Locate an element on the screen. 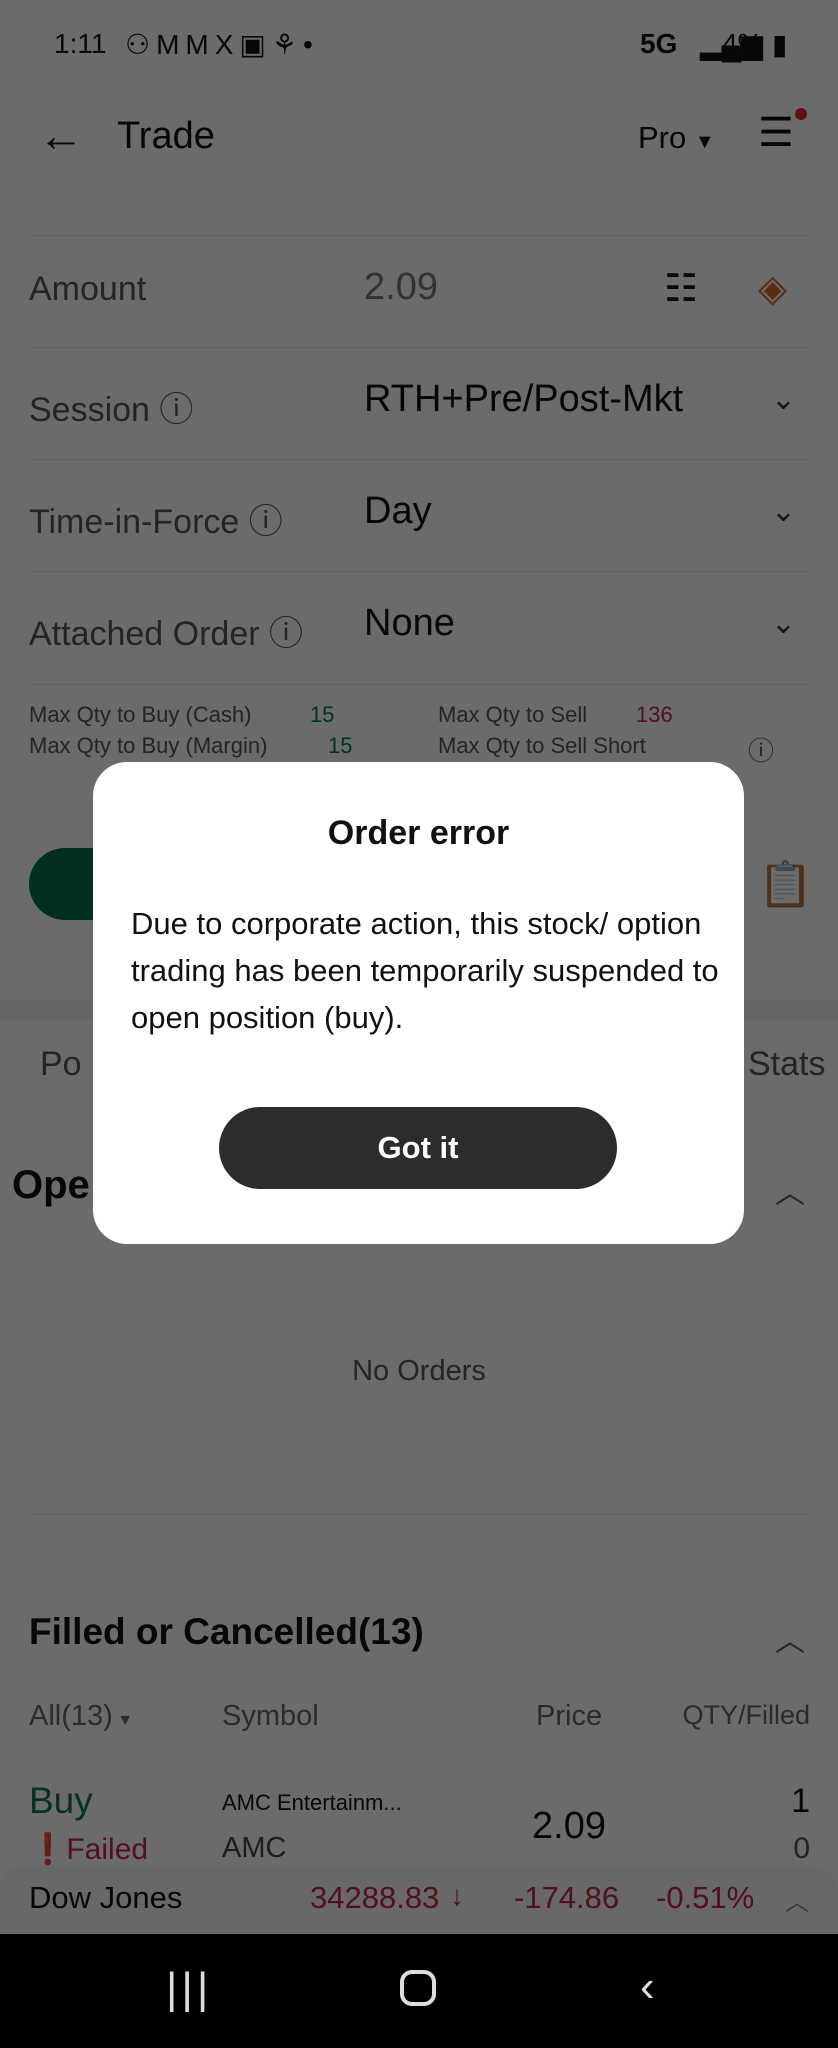  page-title: Trade is located at coordinates (166, 136).